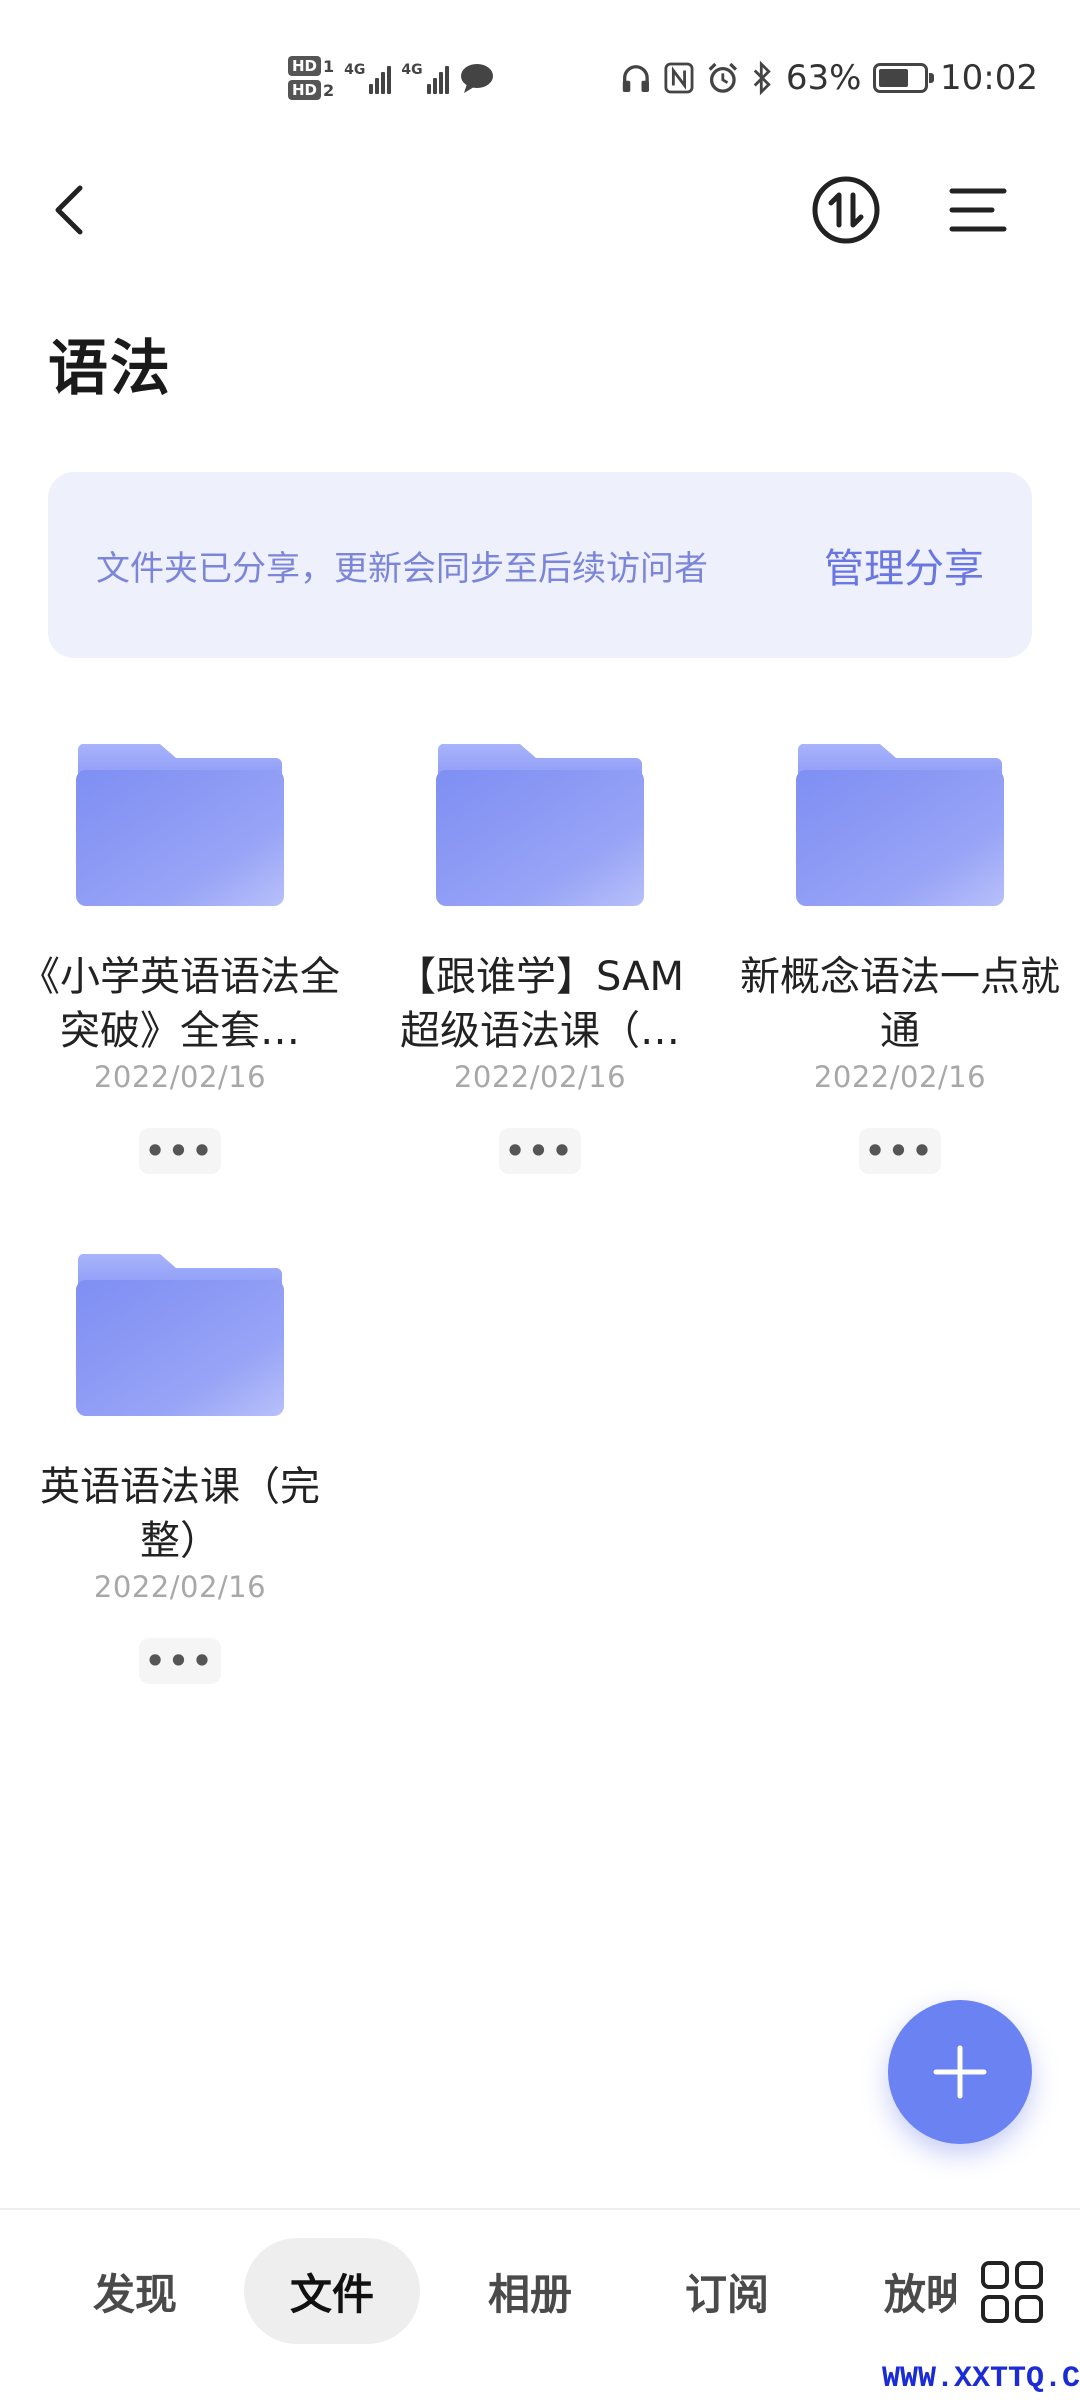 This screenshot has width=1080, height=2400. I want to click on clock: 10:02, so click(989, 78).